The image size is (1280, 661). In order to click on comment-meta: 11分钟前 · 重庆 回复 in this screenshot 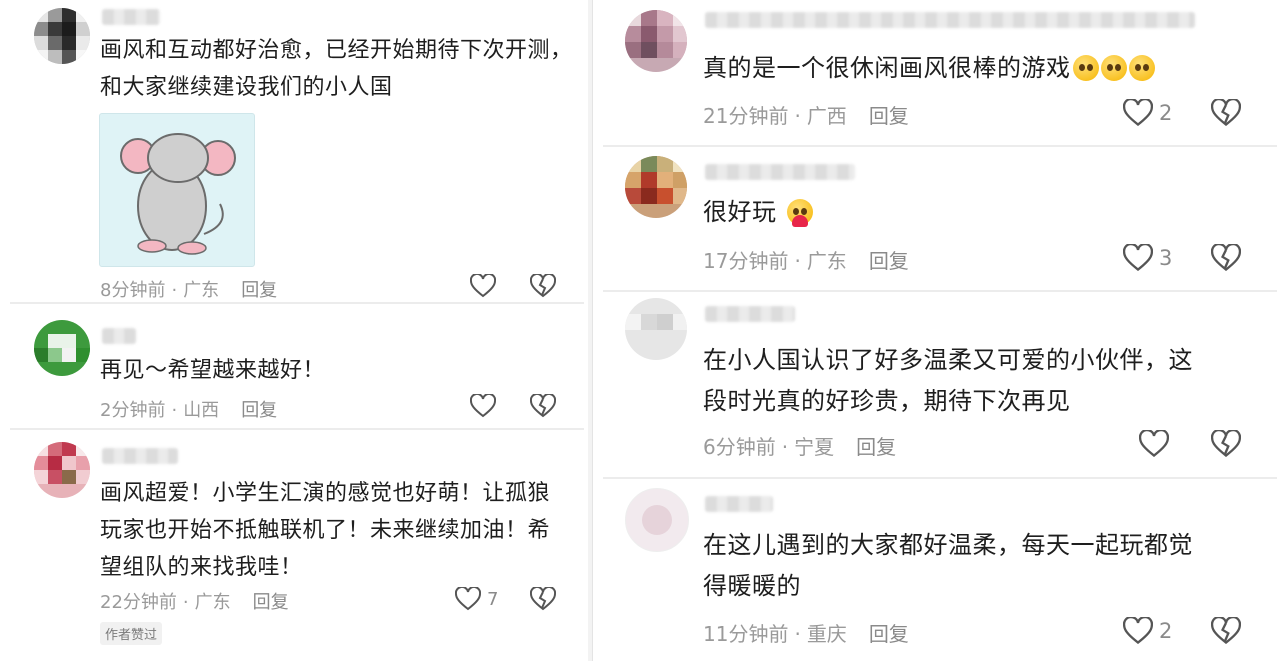, I will do `click(806, 632)`.